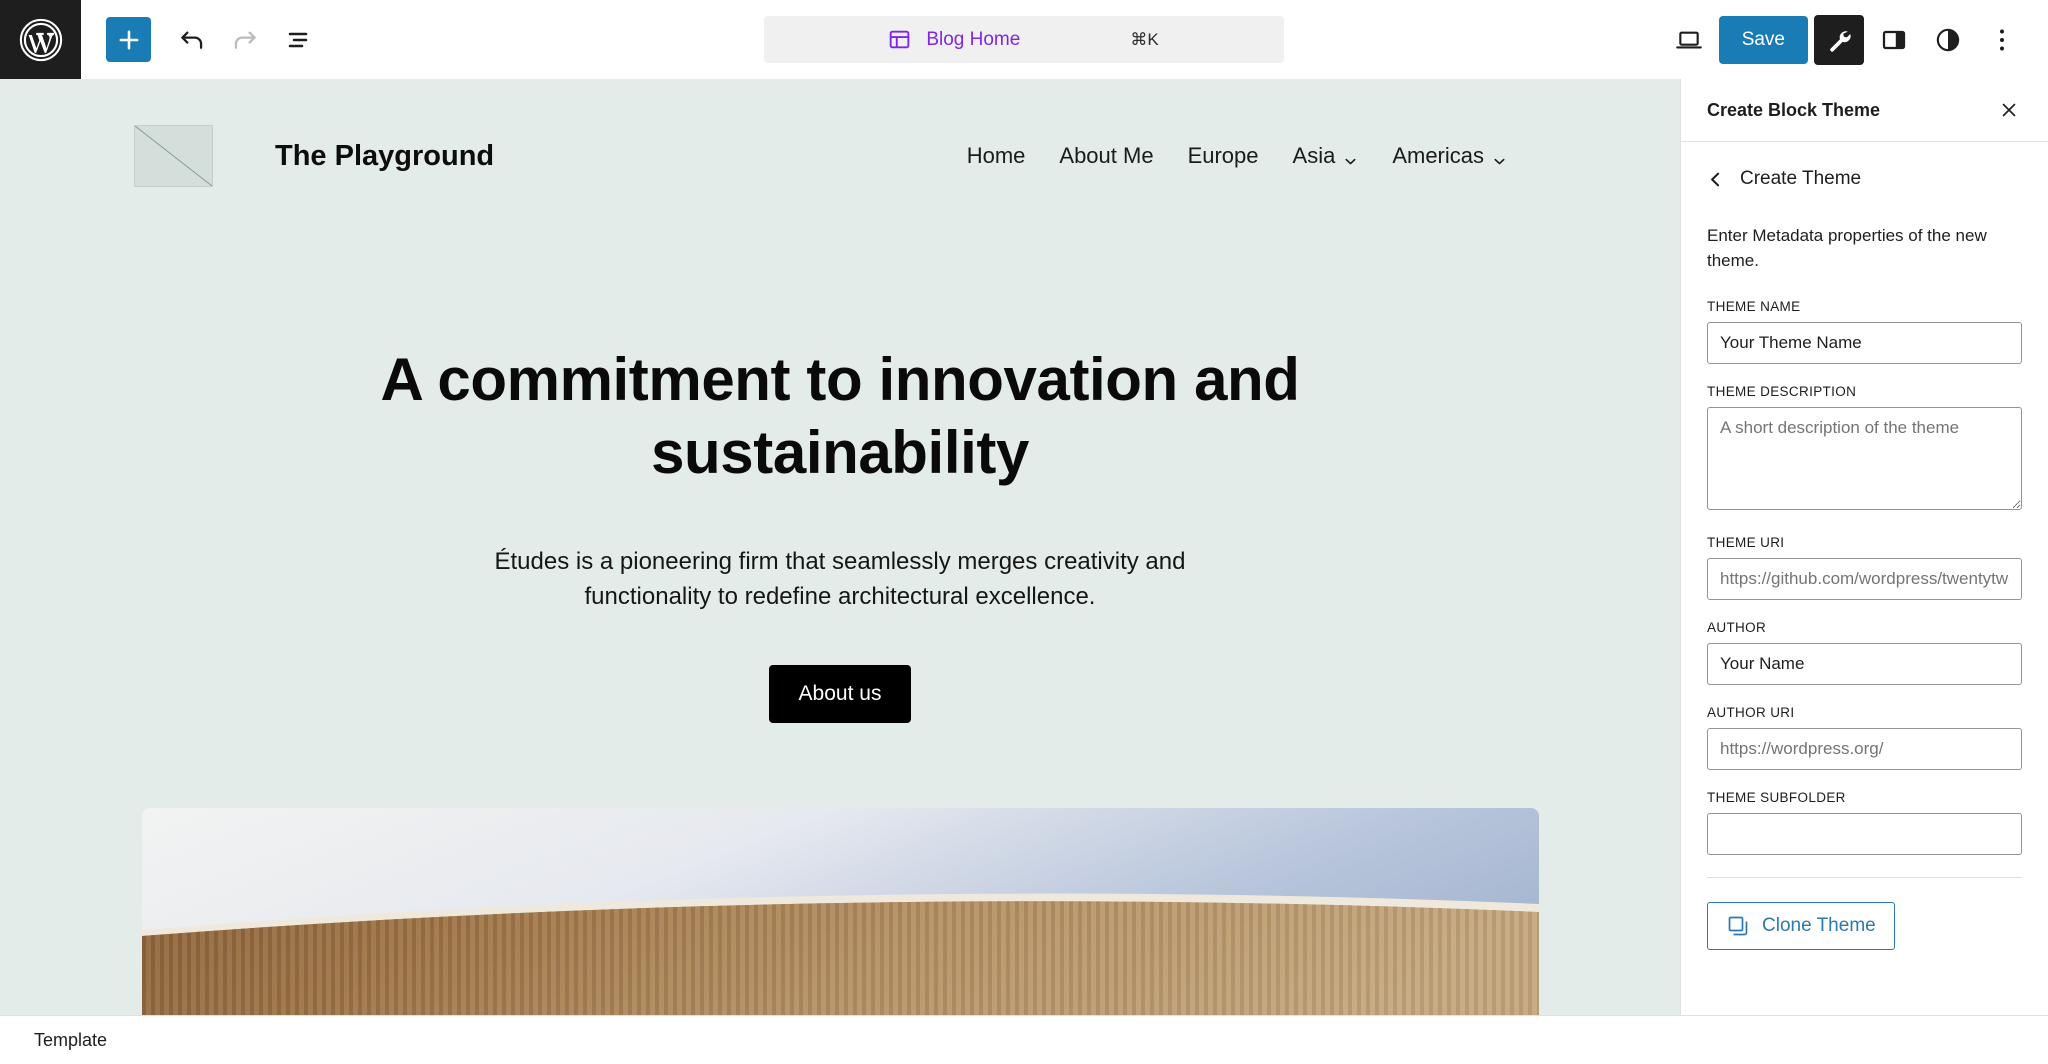 This screenshot has width=2048, height=1064. I want to click on styles-button, so click(1948, 40).